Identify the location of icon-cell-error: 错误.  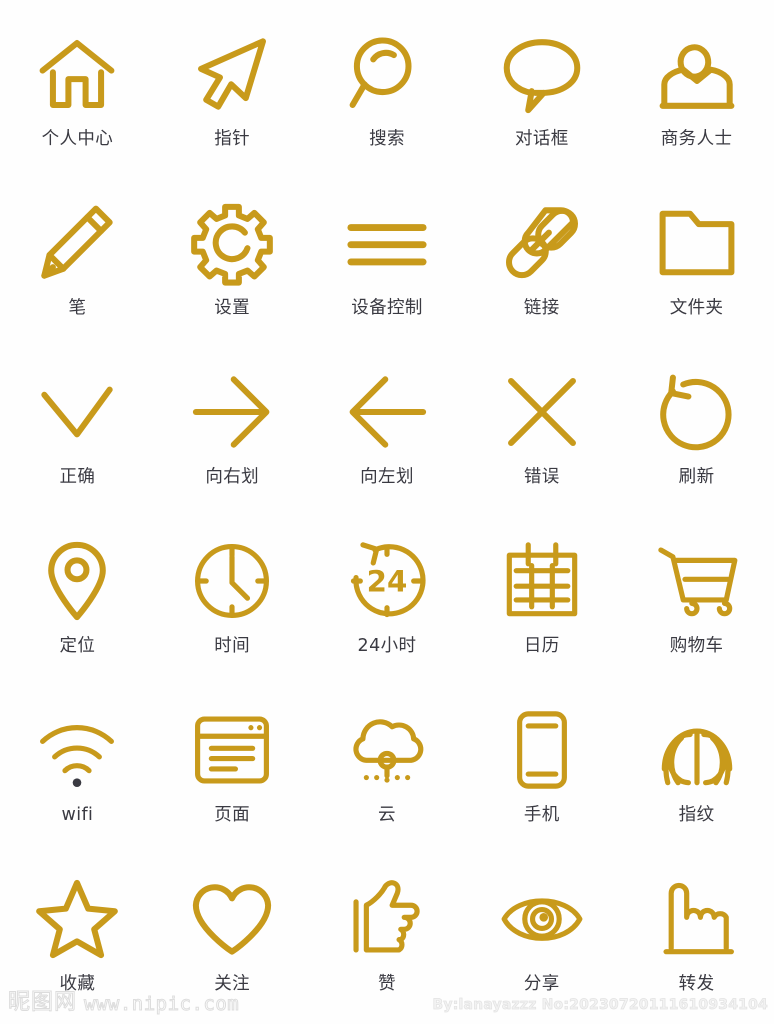
(541, 430).